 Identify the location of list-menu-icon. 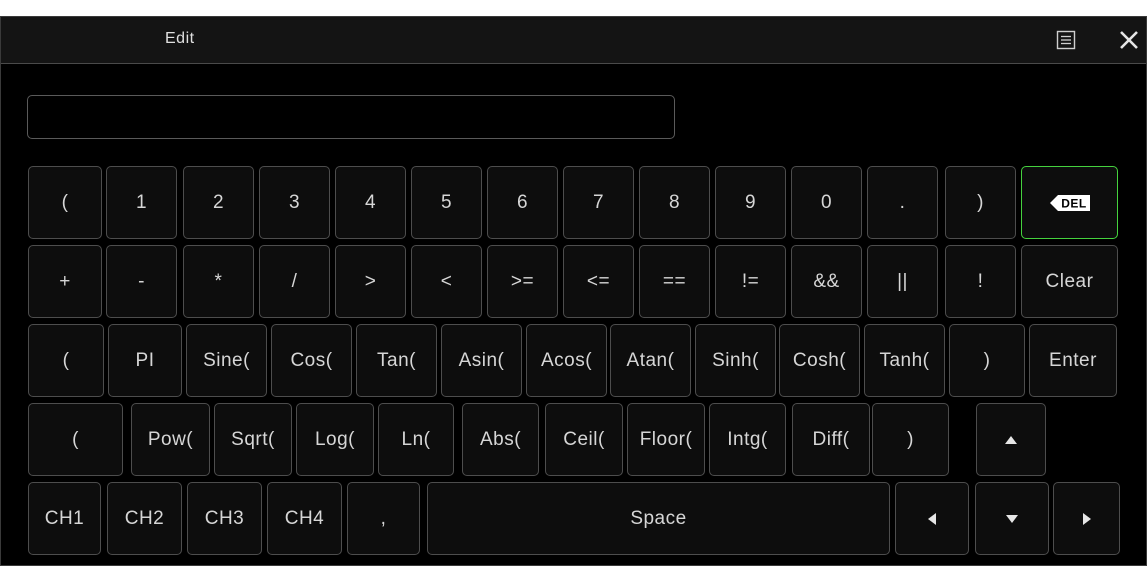
(1066, 40).